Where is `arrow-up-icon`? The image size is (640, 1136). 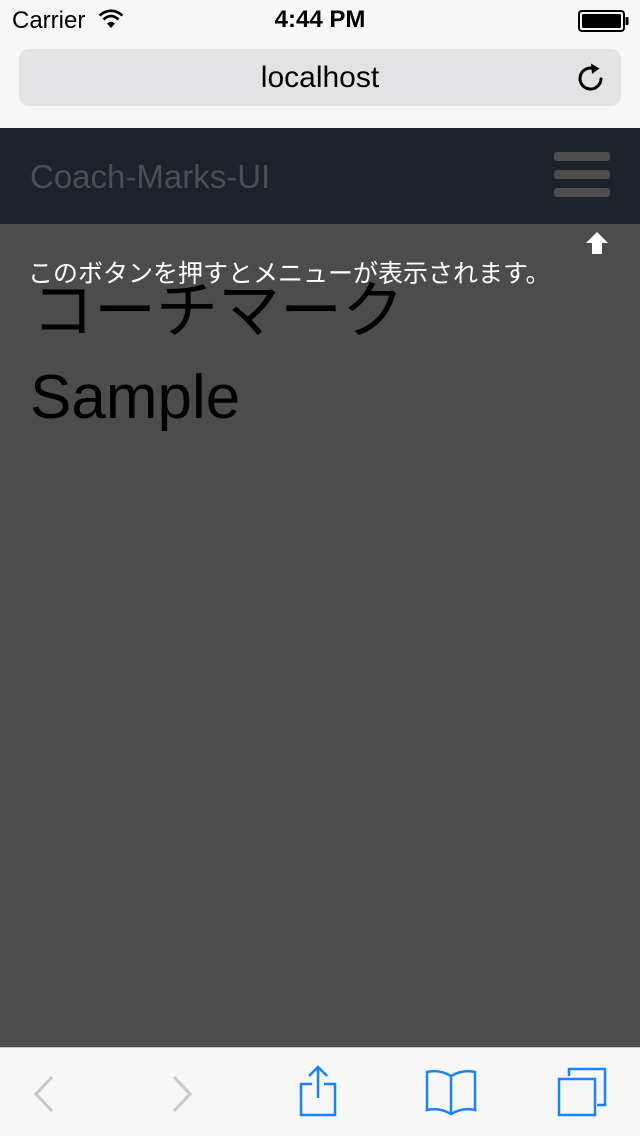 arrow-up-icon is located at coordinates (597, 243).